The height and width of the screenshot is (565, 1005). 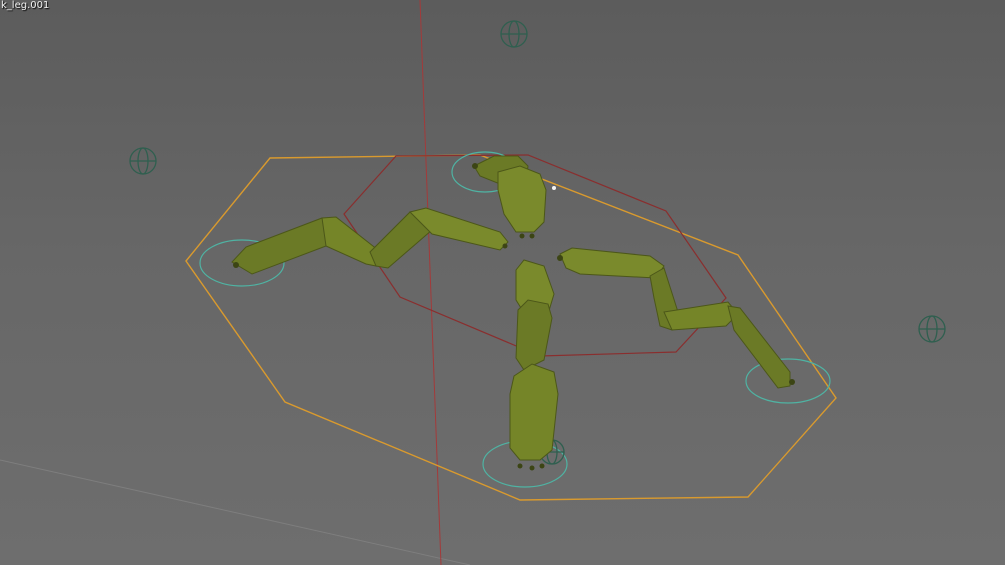 I want to click on z-axis-line, so click(x=430, y=282).